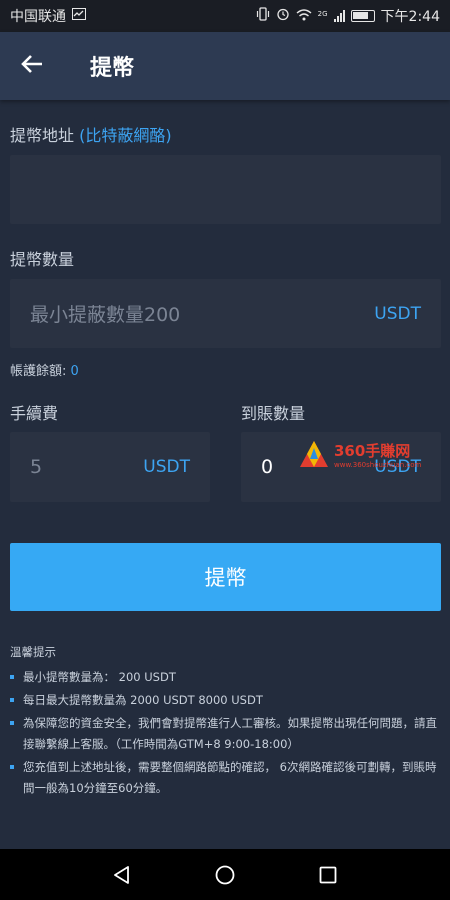 The image size is (450, 900). Describe the element at coordinates (397, 313) in the screenshot. I see `amount-unit: USDT` at that location.